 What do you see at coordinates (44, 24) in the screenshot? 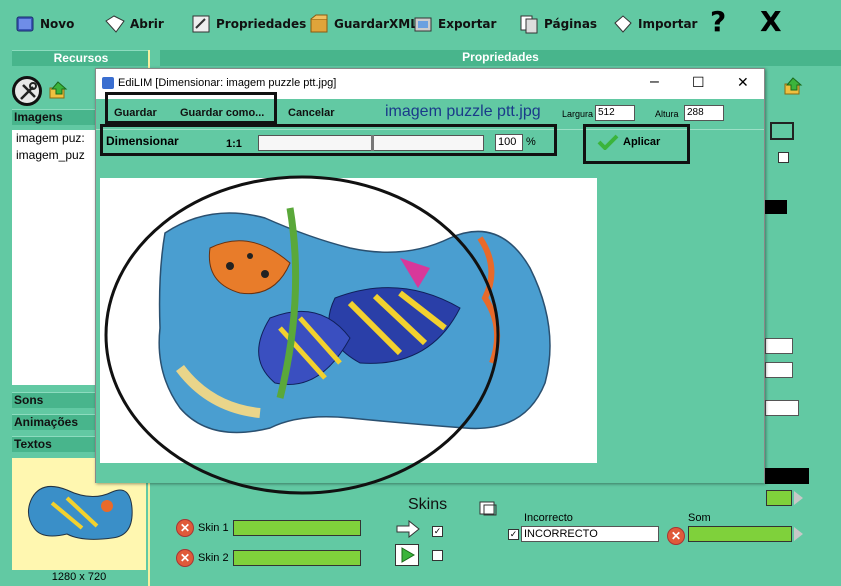
I see `novo-button: Novo` at bounding box center [44, 24].